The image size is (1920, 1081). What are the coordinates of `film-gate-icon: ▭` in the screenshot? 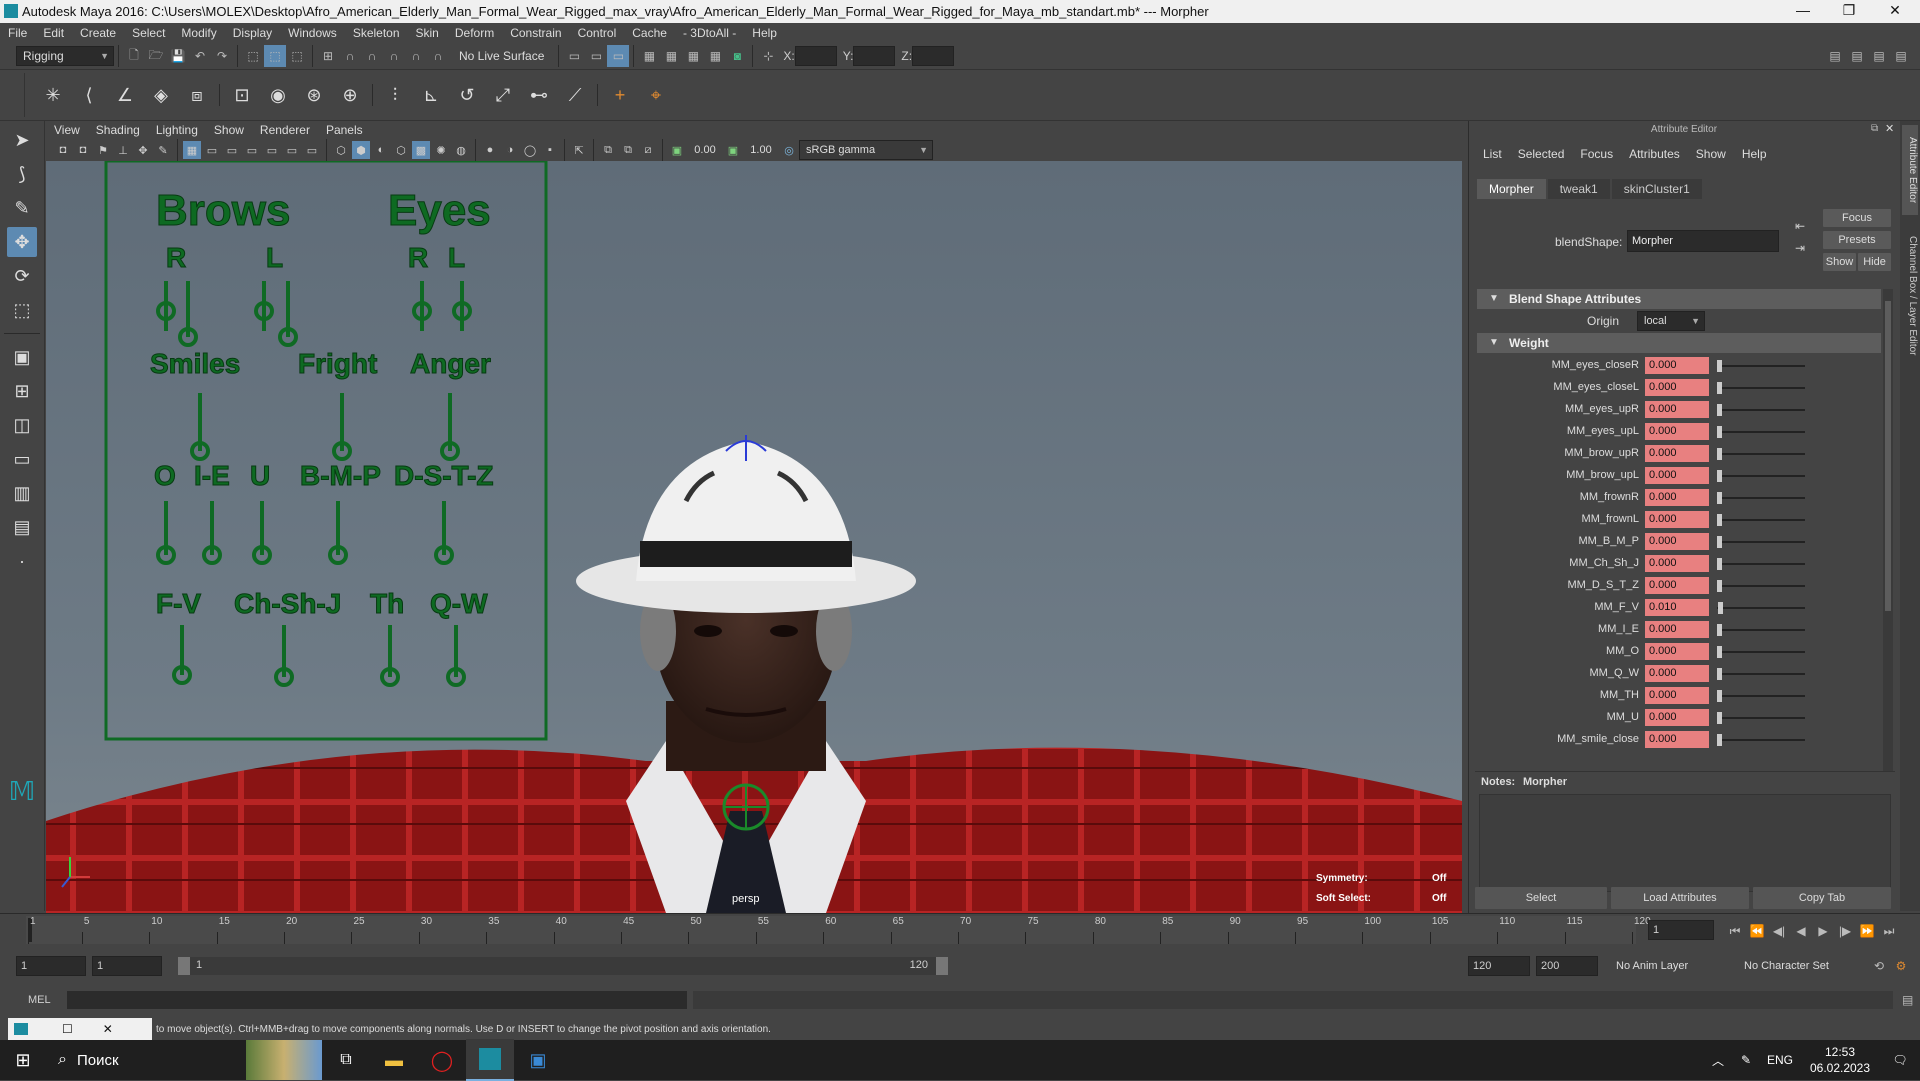 It's located at (212, 150).